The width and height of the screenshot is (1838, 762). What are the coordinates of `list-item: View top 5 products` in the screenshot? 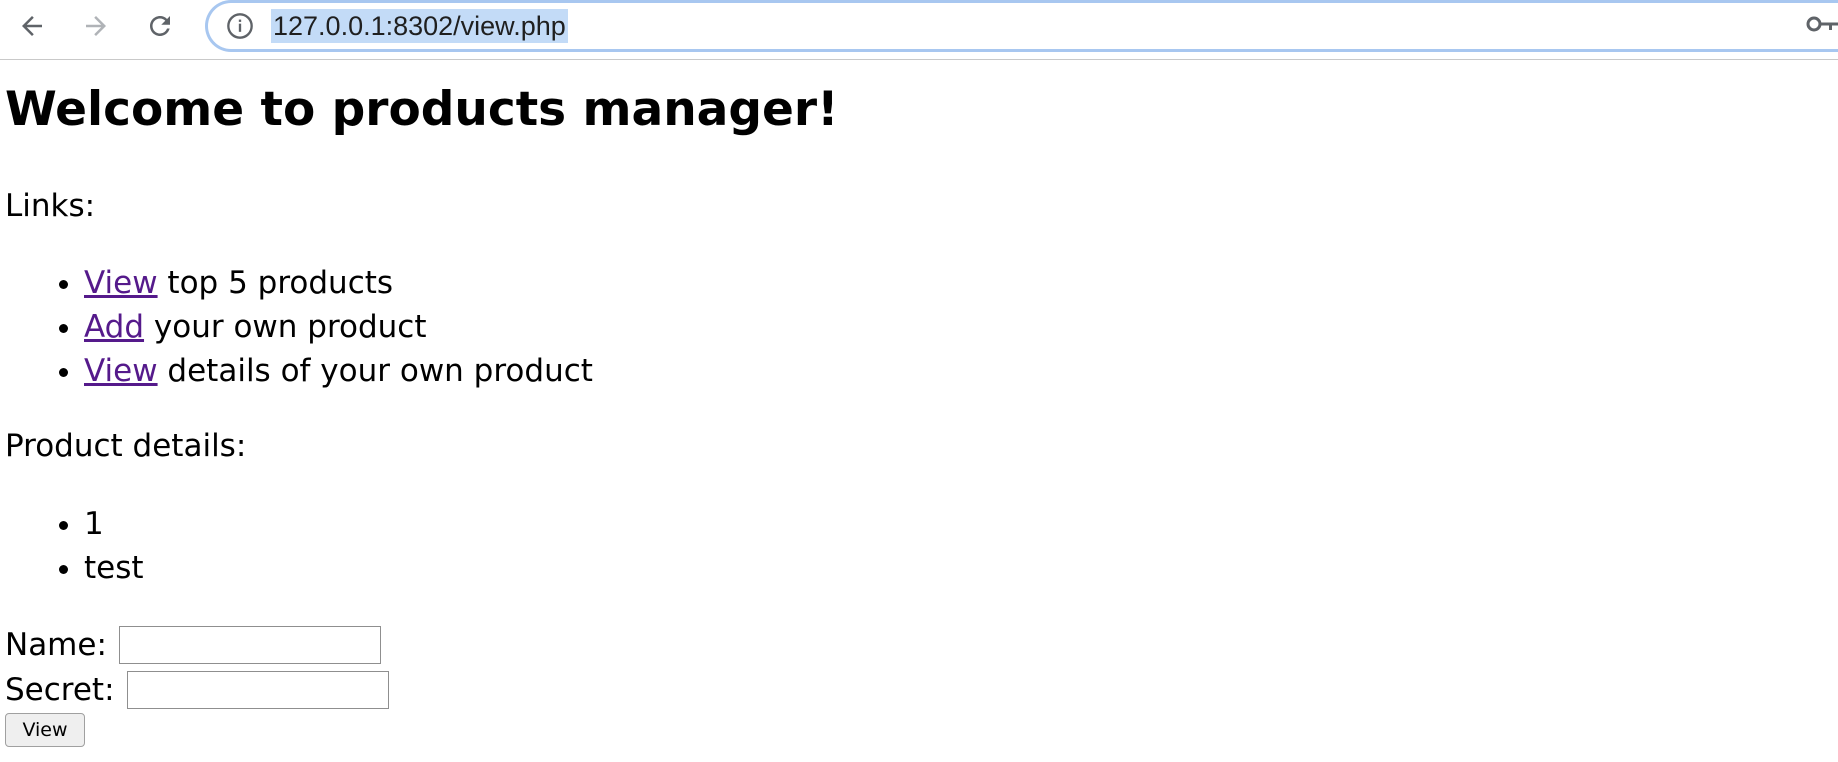 It's located at (338, 283).